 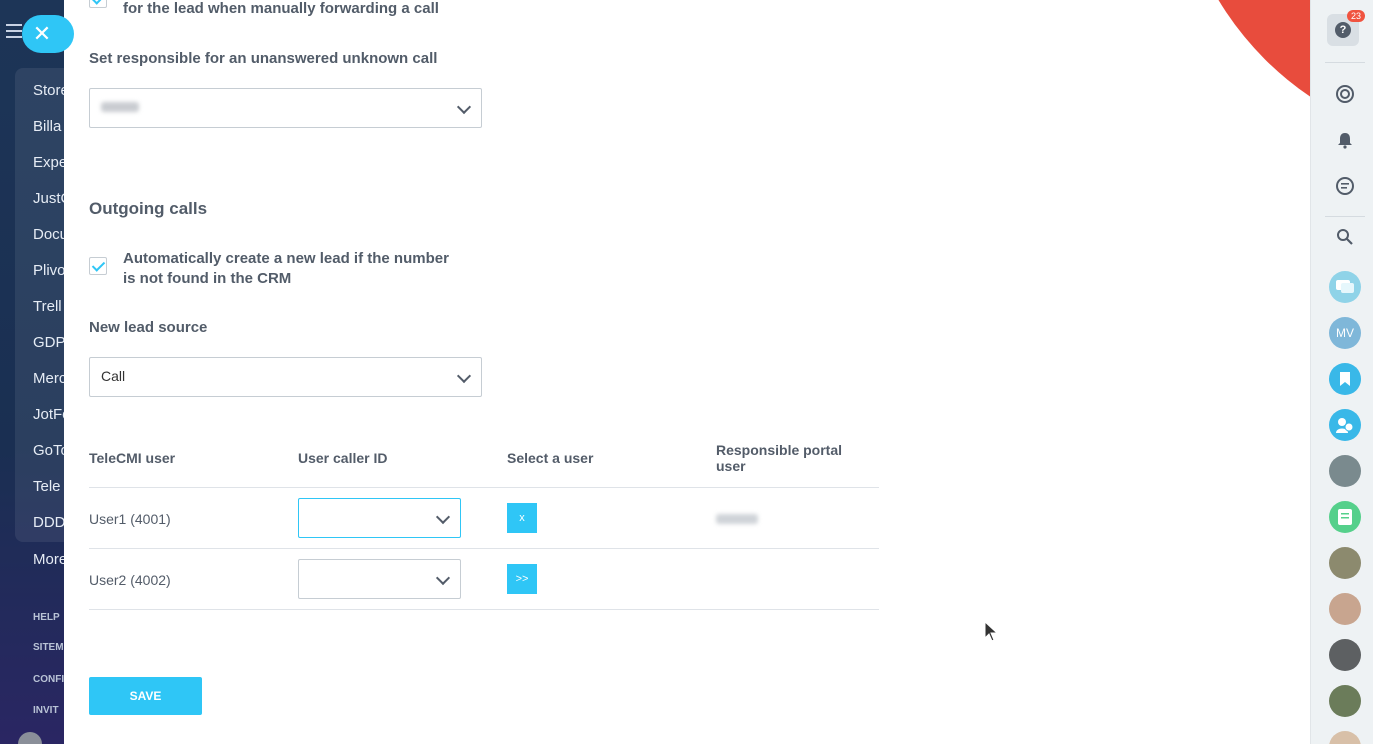 I want to click on table-row-user: User1 (4001), so click(x=130, y=519).